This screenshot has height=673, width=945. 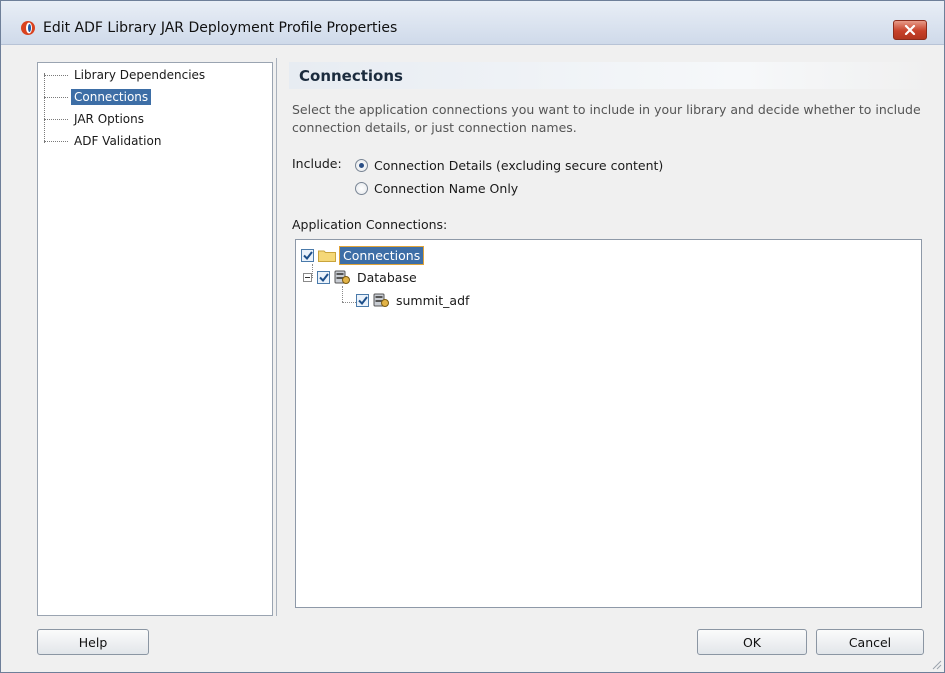 I want to click on checkbox-summit-adf, so click(x=362, y=300).